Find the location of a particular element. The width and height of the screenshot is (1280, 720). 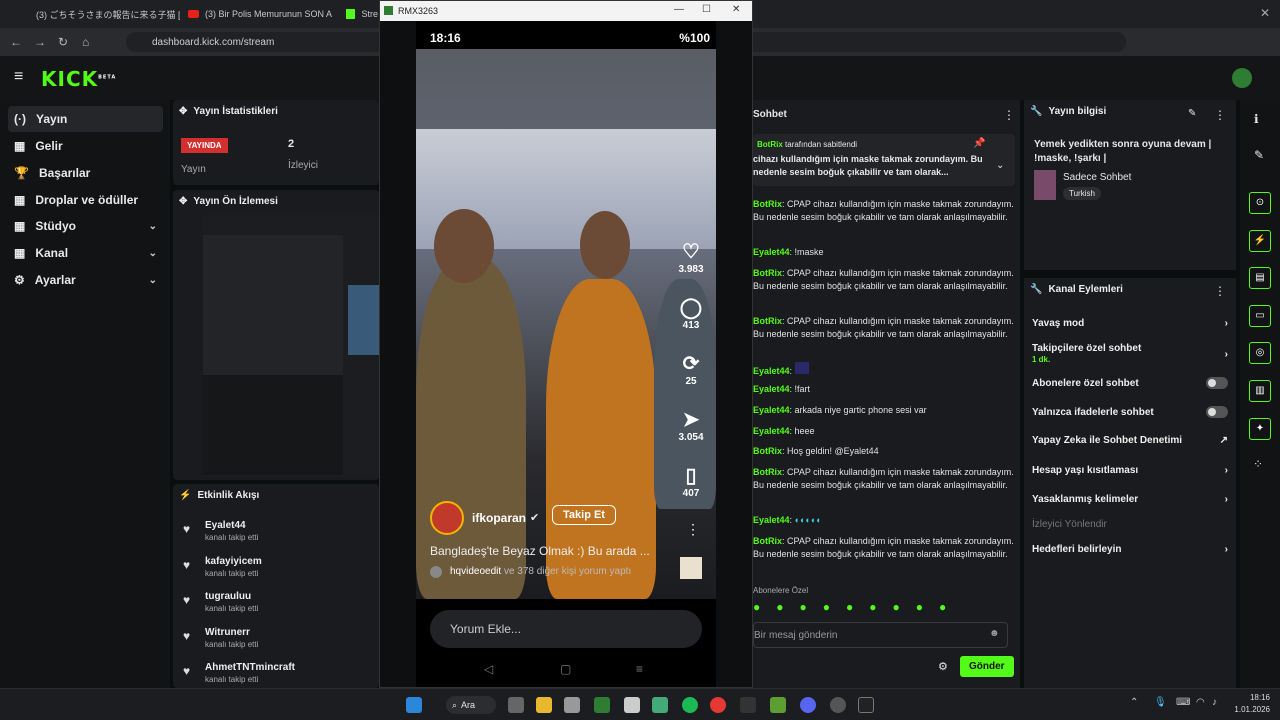

task-view-icon is located at coordinates (516, 705).